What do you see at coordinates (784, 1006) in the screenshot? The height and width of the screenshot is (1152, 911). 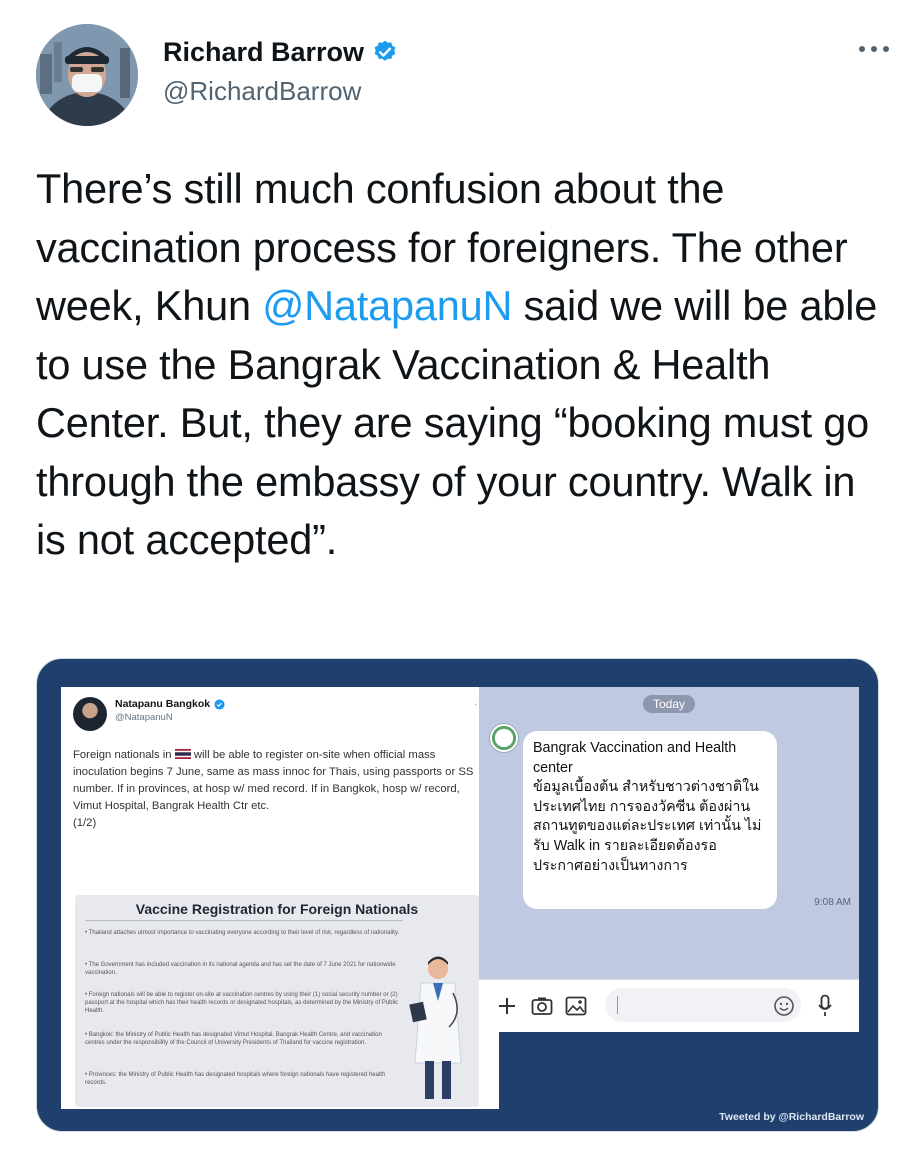 I see `emoji-icon` at bounding box center [784, 1006].